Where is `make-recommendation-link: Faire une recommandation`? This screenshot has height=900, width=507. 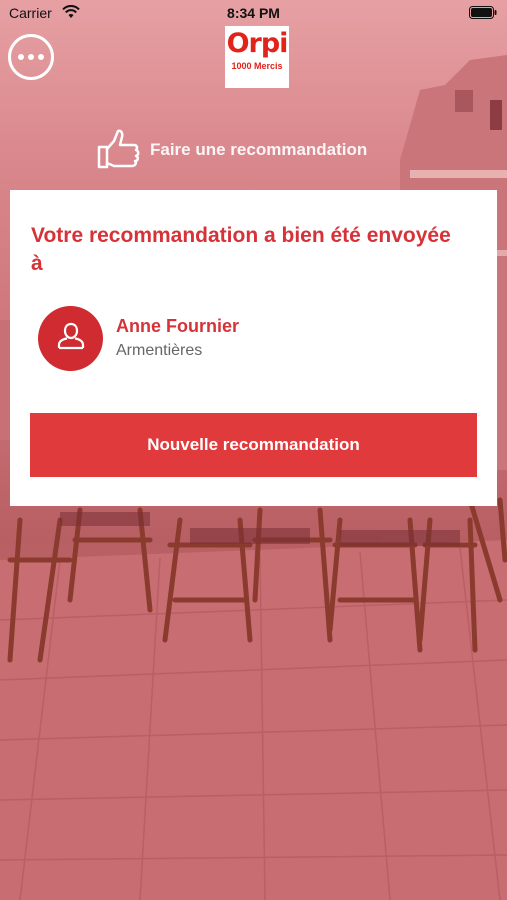
make-recommendation-link: Faire une recommandation is located at coordinates (231, 150).